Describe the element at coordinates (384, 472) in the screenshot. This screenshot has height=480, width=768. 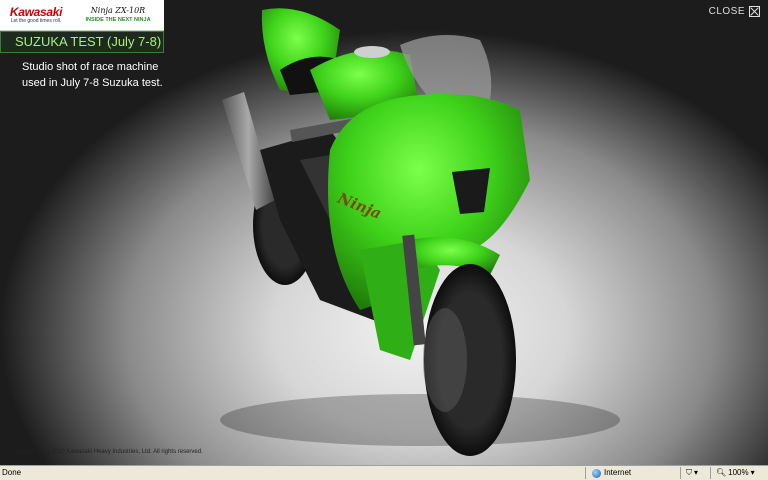
I see `browser-status-bar: Done Internet ⛉ ▾ 🔍︎ 100% ▾` at that location.